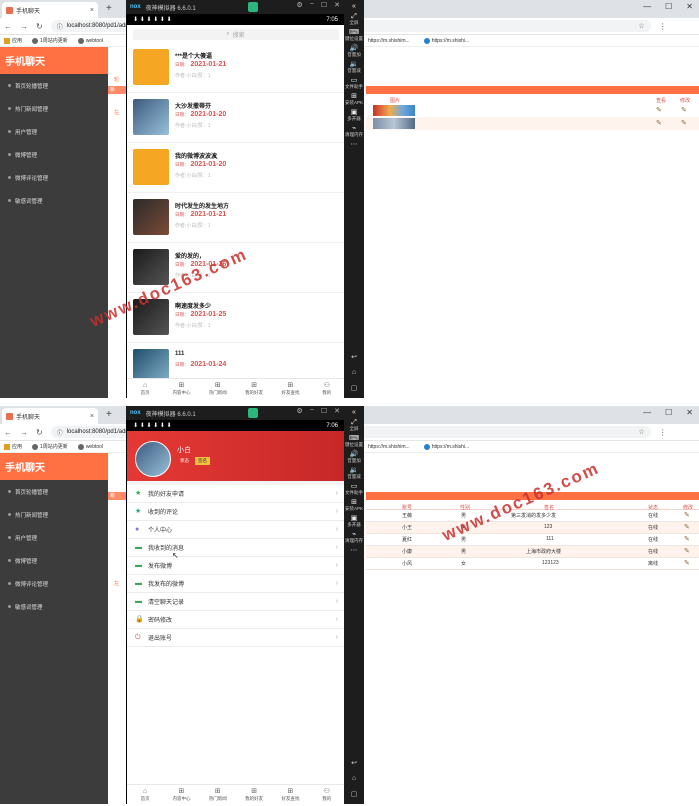 This screenshot has height=806, width=699. I want to click on minimize-icon: —, so click(647, 6).